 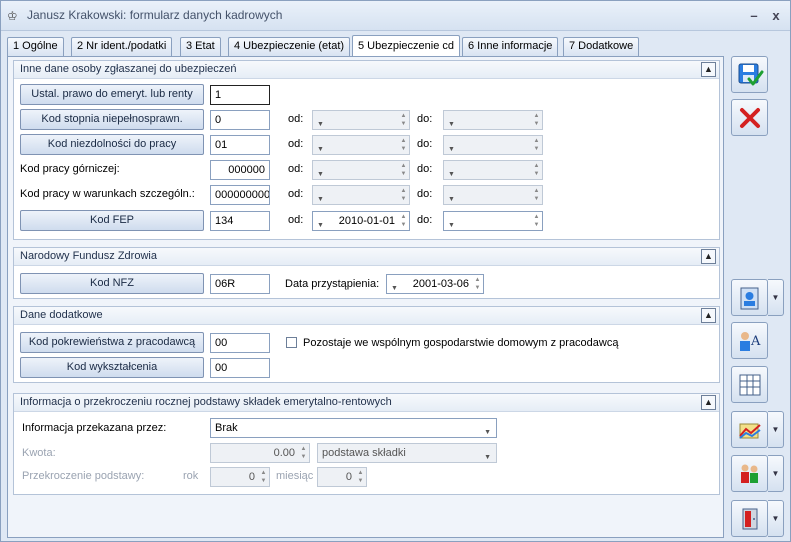 What do you see at coordinates (776, 16) in the screenshot?
I see `close-button: x` at bounding box center [776, 16].